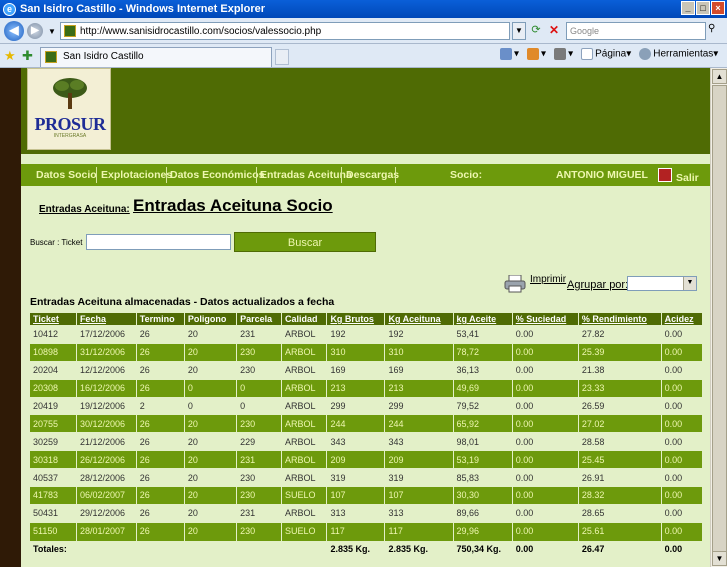 The image size is (727, 567). Describe the element at coordinates (35, 31) in the screenshot. I see `forward-button: ▶` at that location.